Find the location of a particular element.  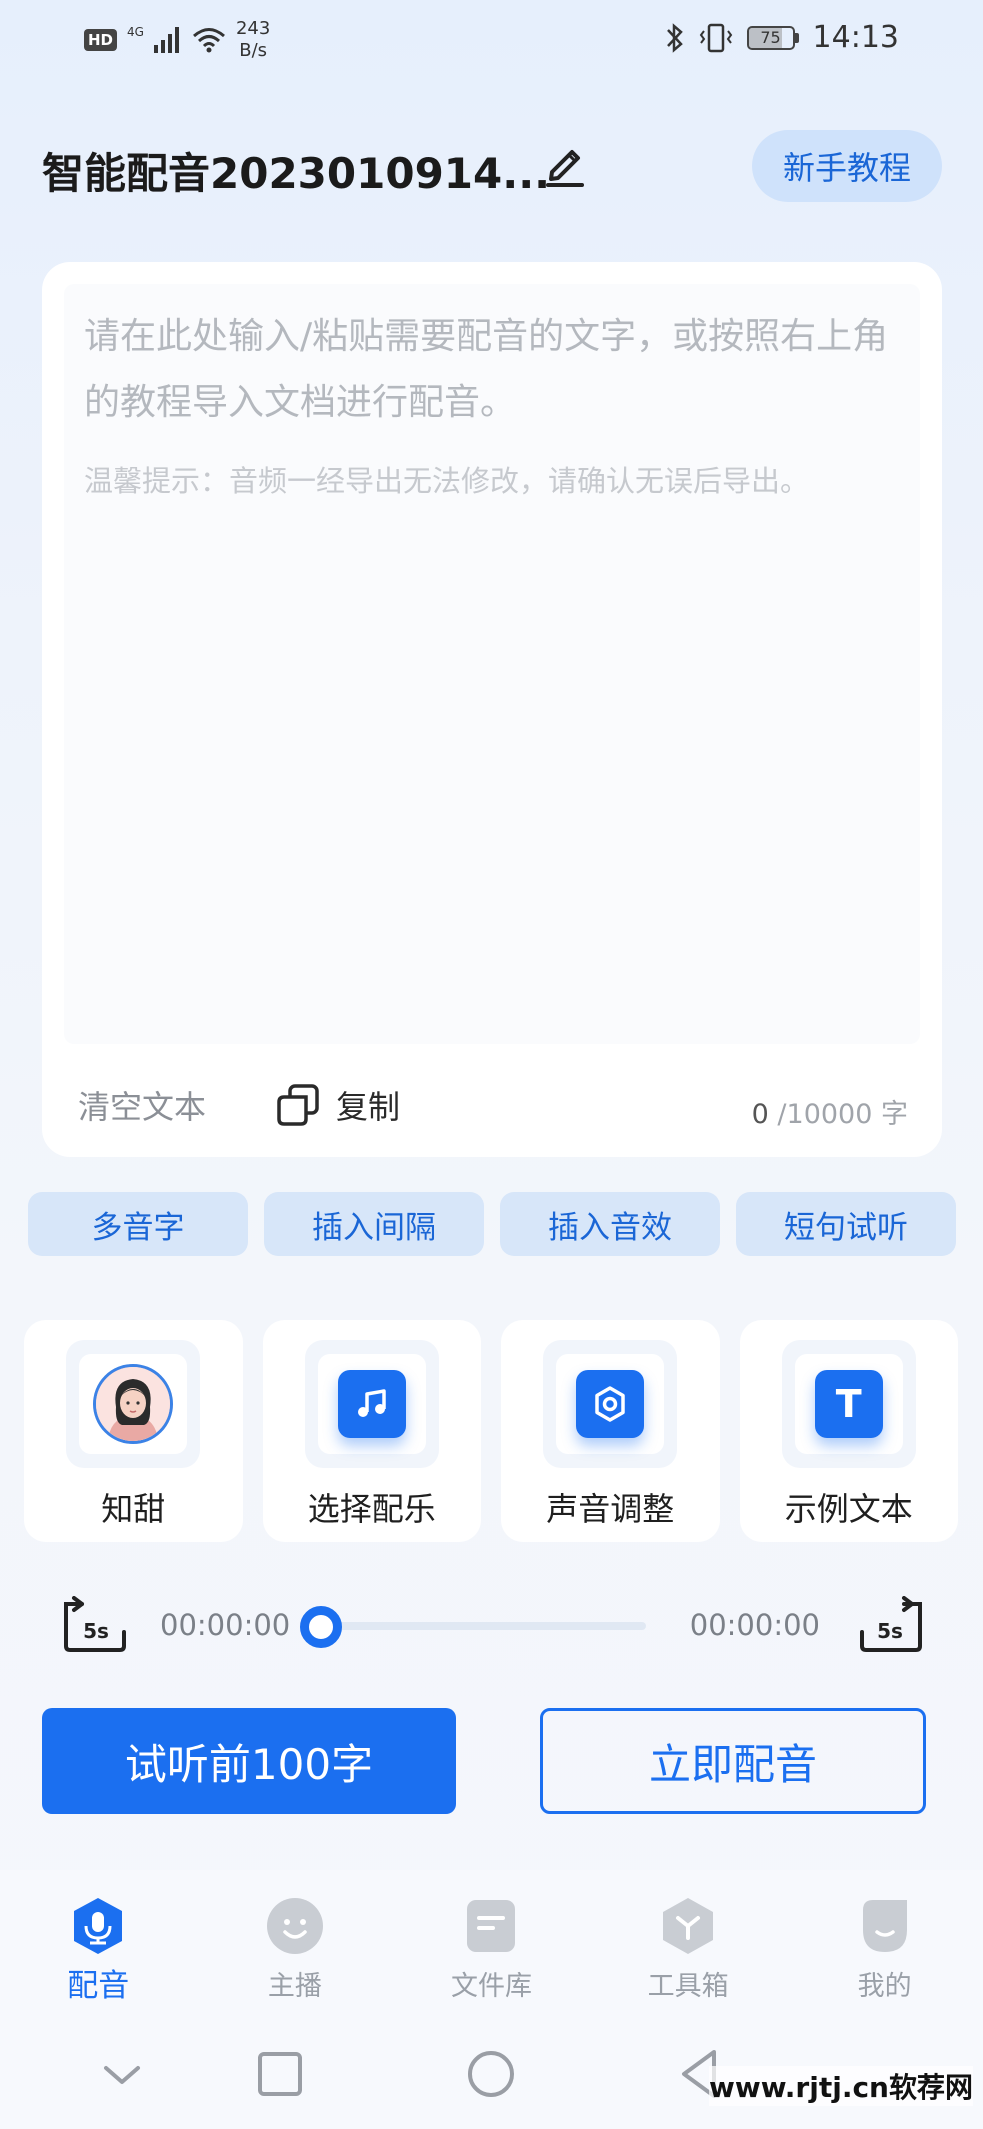

progress-thumb is located at coordinates (321, 1627).